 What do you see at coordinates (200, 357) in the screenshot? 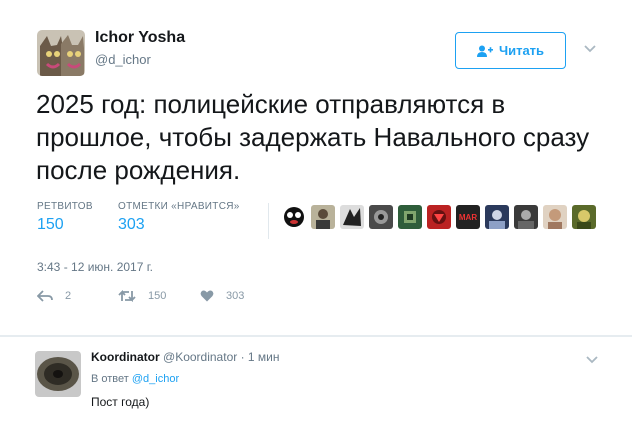
I see `reply-author-handle: @Koordinator` at bounding box center [200, 357].